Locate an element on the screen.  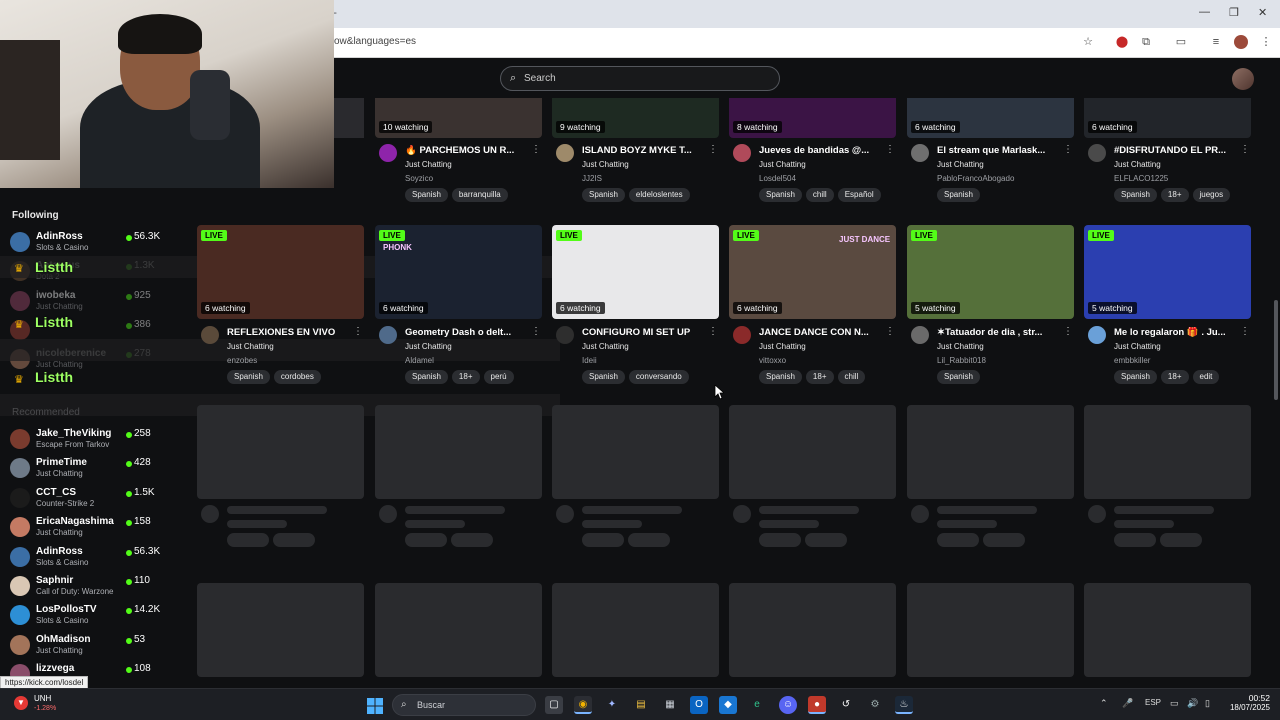
steam-icon: ♨ is located at coordinates (904, 705).